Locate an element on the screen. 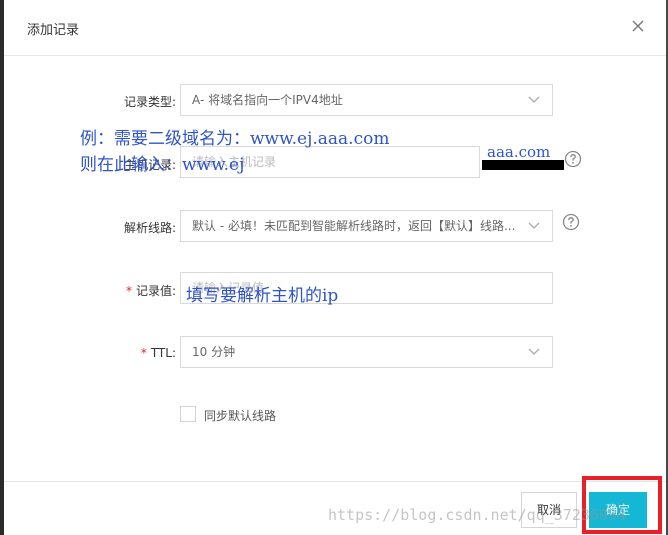 The image size is (668, 535). record-type-label: 记录类型: is located at coordinates (149, 102).